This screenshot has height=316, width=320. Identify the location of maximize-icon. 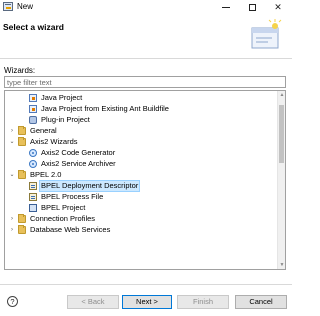
(252, 7).